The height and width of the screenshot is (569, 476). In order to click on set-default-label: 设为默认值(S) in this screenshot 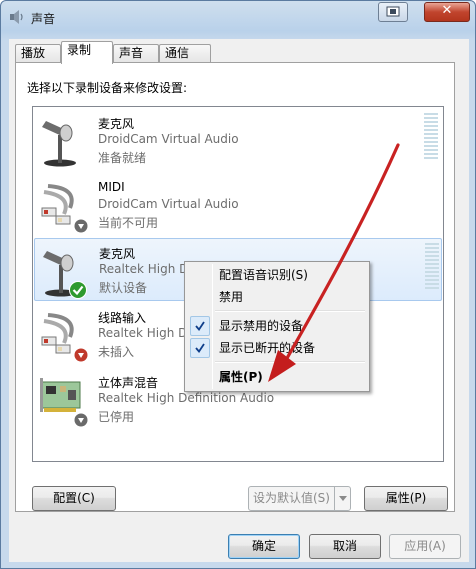, I will do `click(291, 498)`.